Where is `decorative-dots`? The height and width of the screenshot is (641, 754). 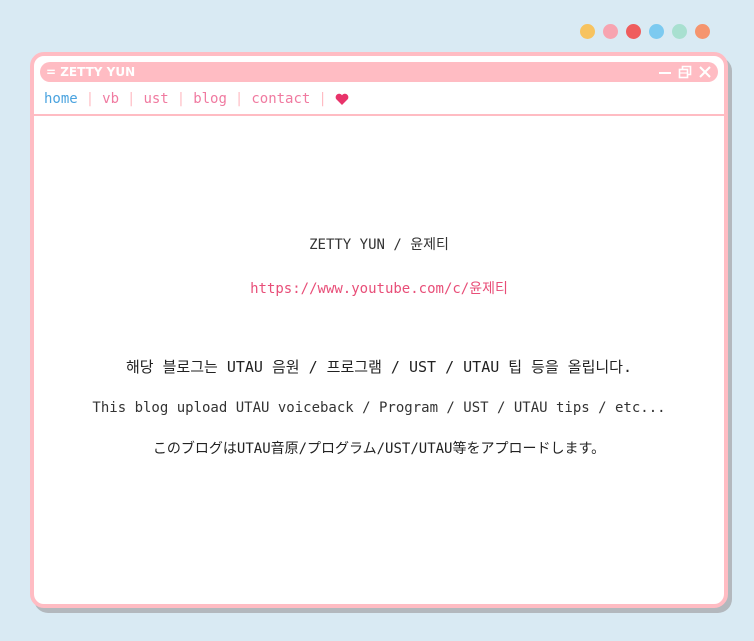 decorative-dots is located at coordinates (645, 31).